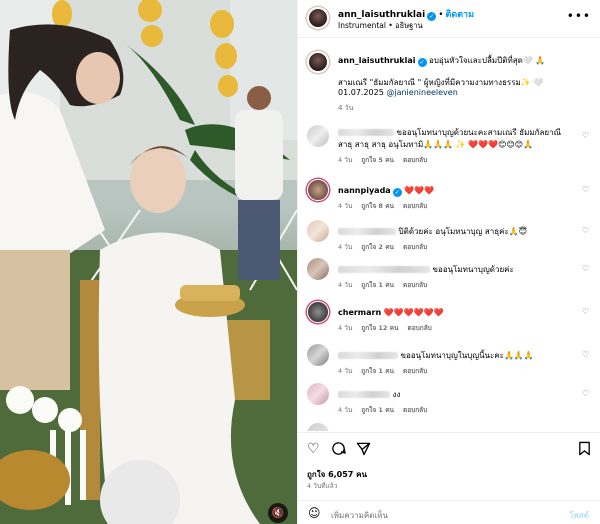 The width and height of the screenshot is (600, 524). What do you see at coordinates (361, 92) in the screenshot?
I see `caption-date: 01.07.2025` at bounding box center [361, 92].